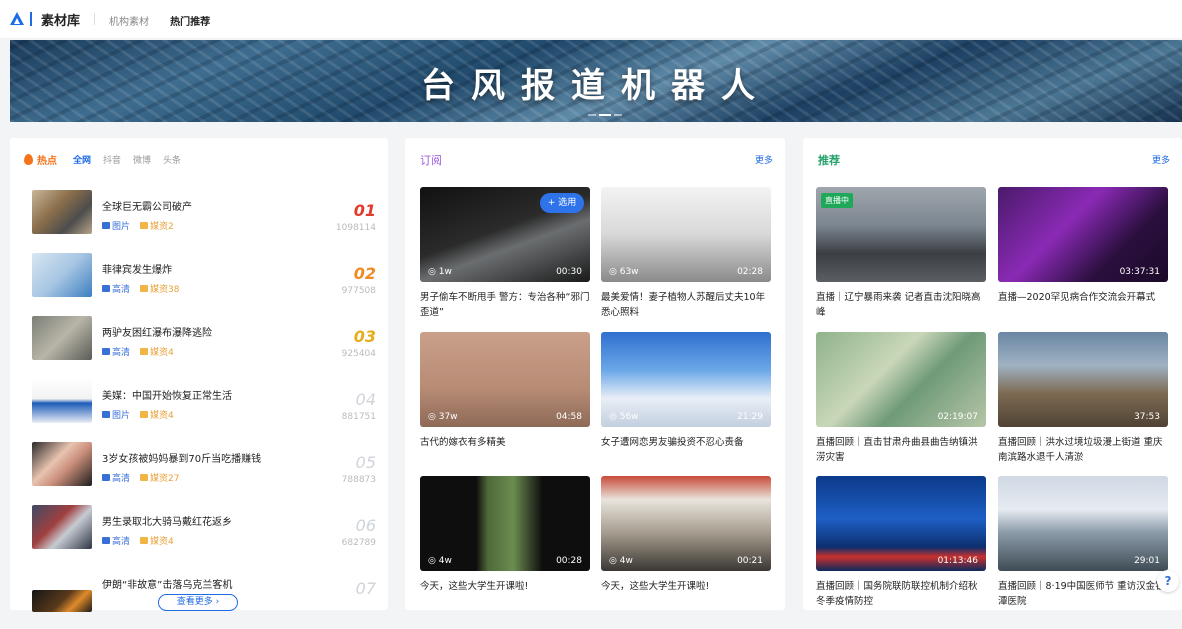  Describe the element at coordinates (206, 471) in the screenshot. I see `hot-item: 3岁女孩被妈妈暴到70斤当吃播赚钱 高清 媒资27 05 788873` at that location.